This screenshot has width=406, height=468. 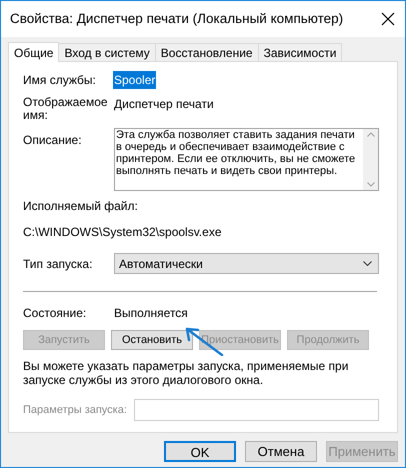 What do you see at coordinates (53, 140) in the screenshot?
I see `field-label: Описание:` at bounding box center [53, 140].